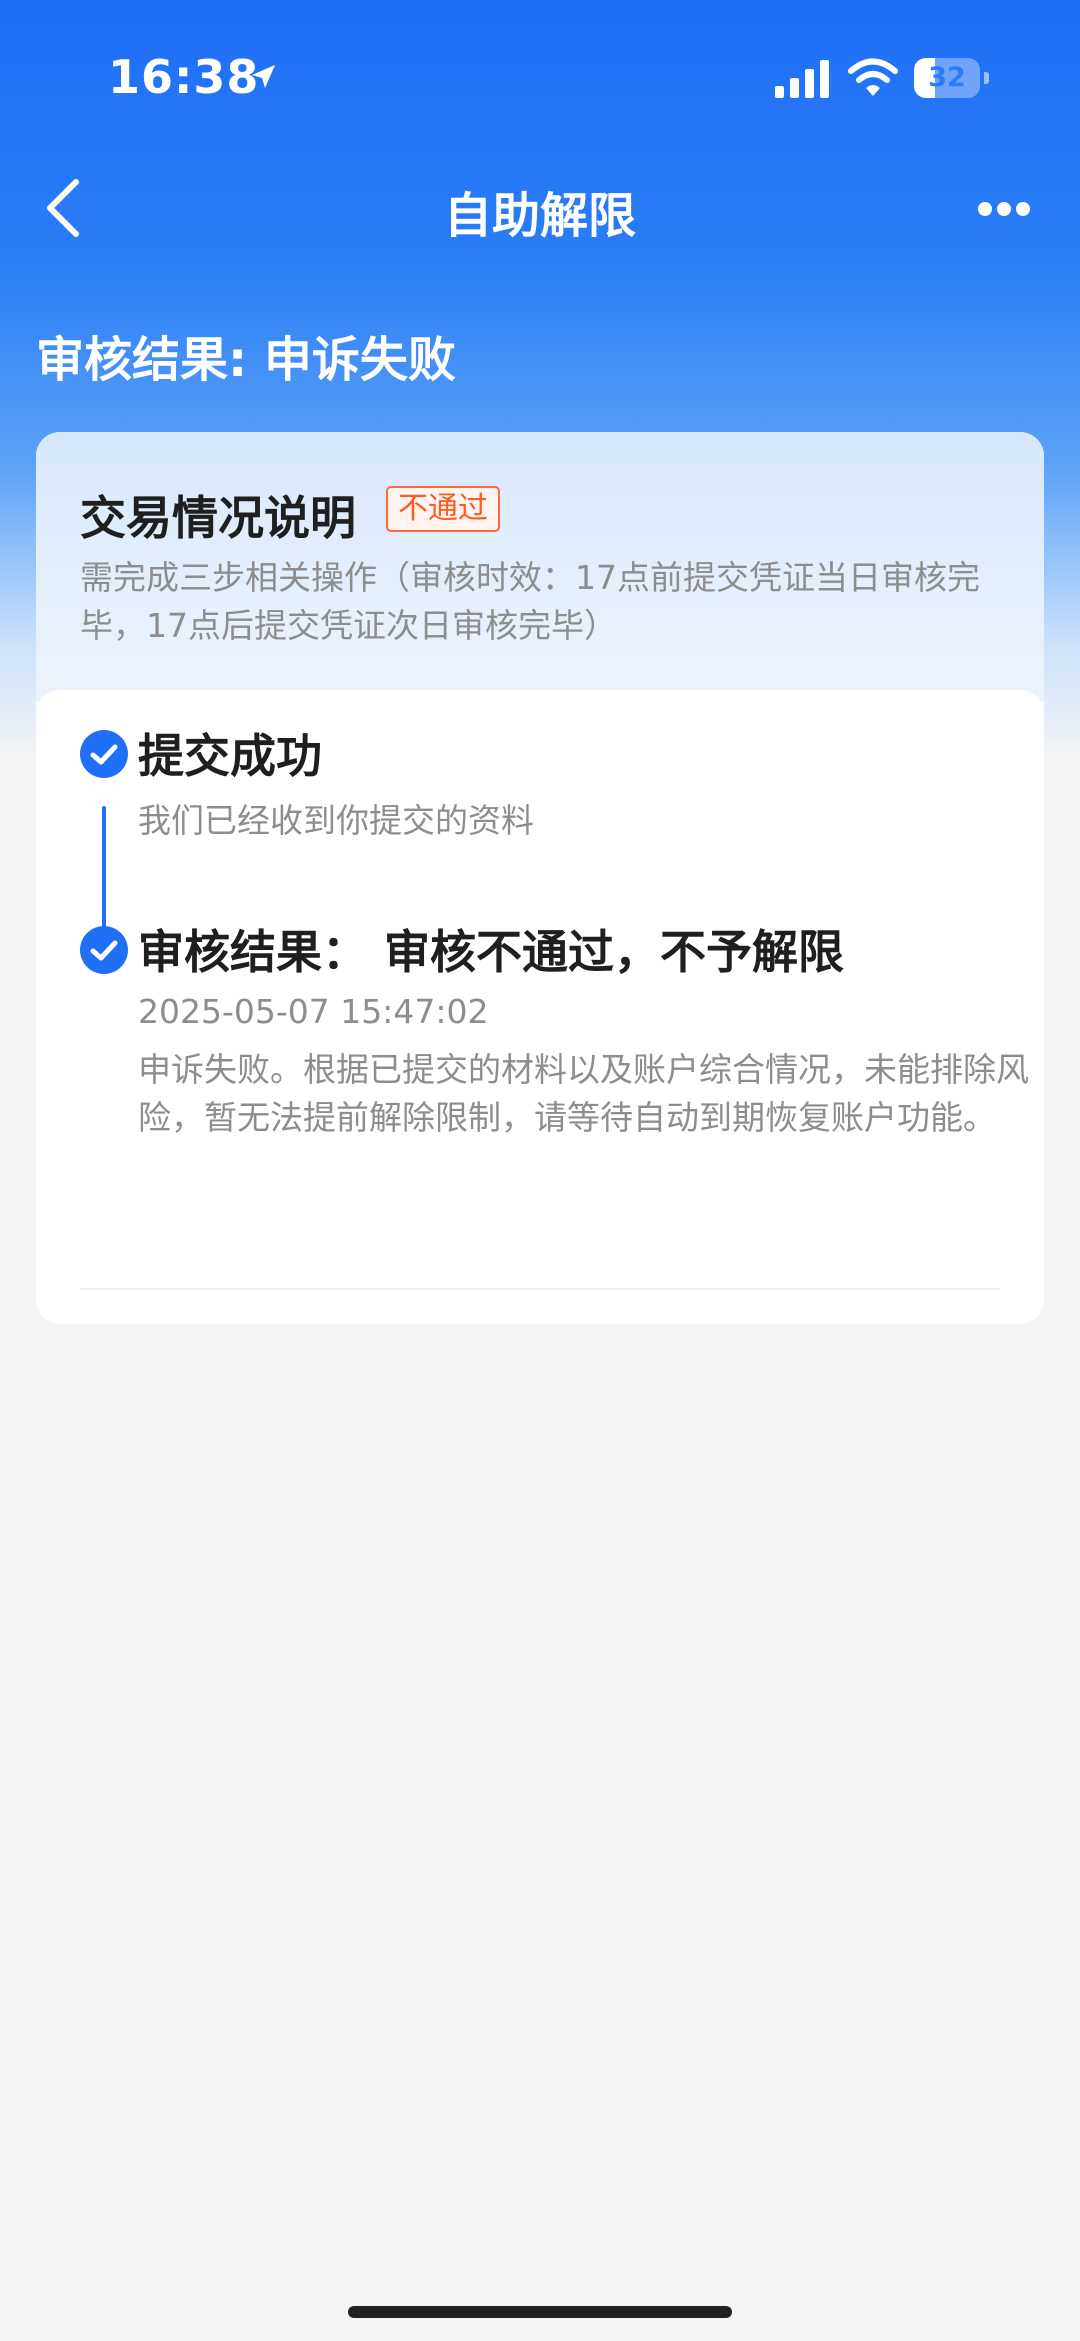 The image size is (1080, 2341). What do you see at coordinates (540, 2312) in the screenshot?
I see `home-indicator` at bounding box center [540, 2312].